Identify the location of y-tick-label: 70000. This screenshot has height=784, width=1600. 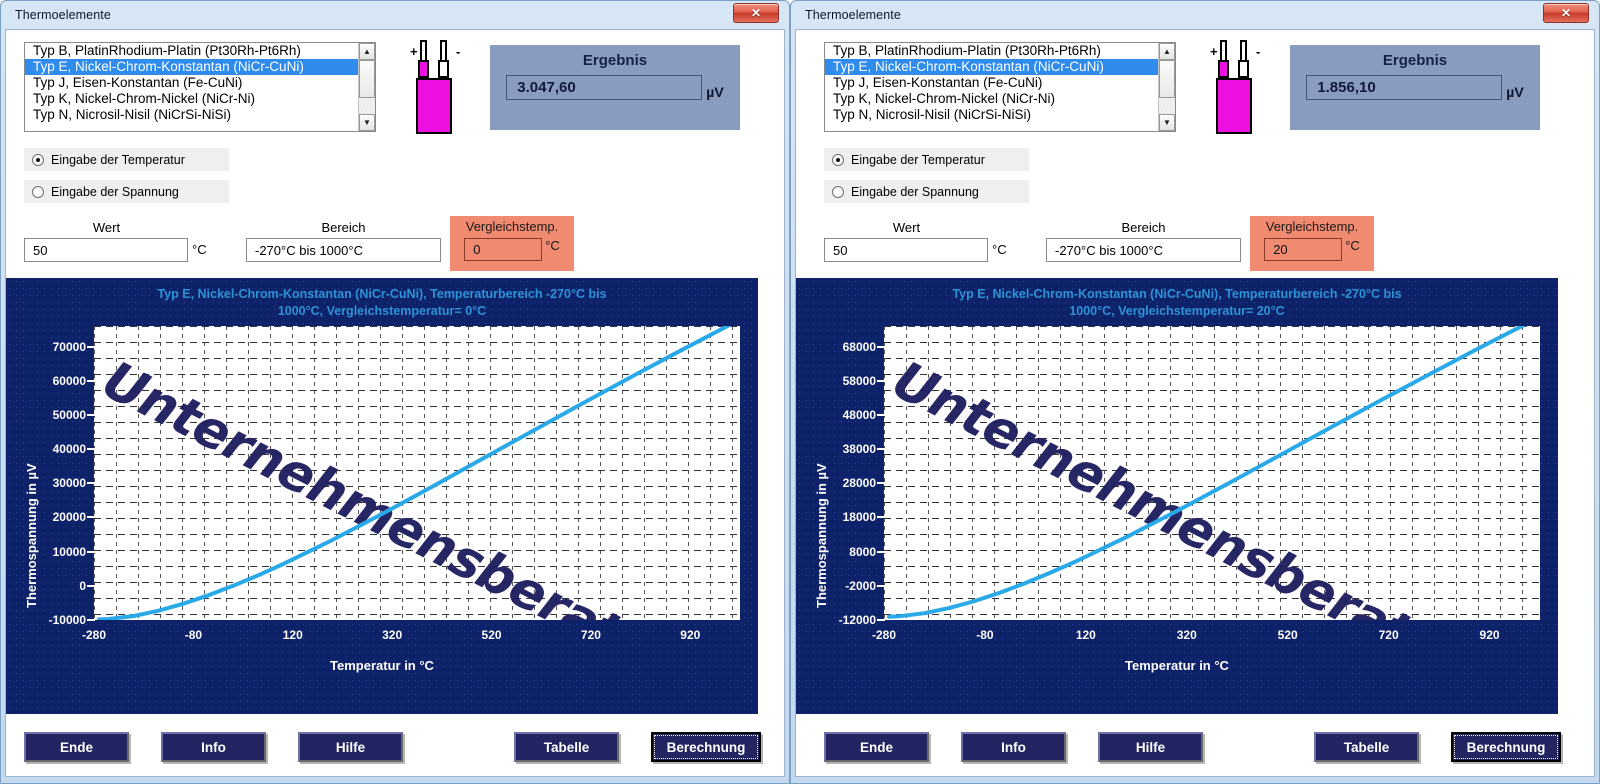
(55, 347).